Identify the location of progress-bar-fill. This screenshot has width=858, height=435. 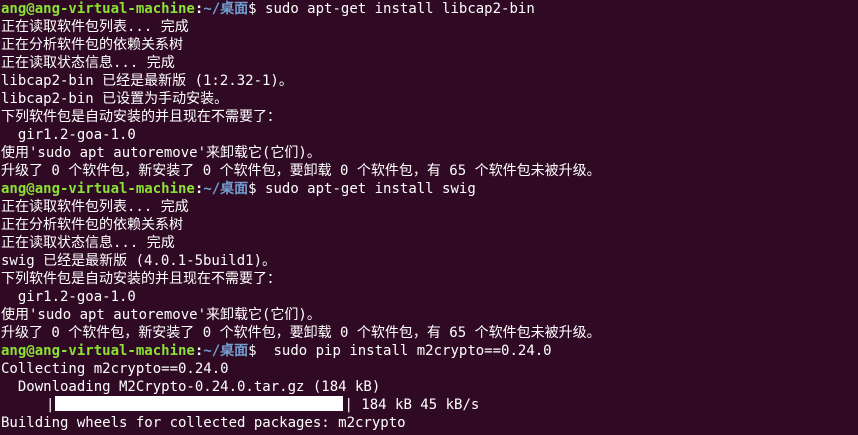
(199, 403).